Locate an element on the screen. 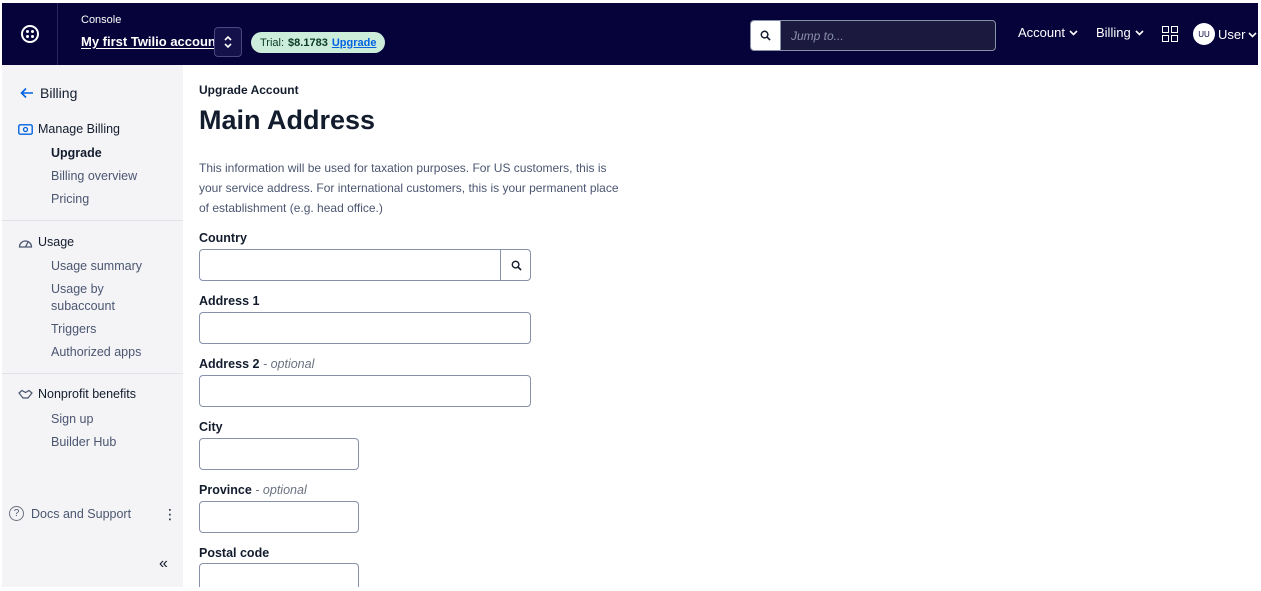 The image size is (1261, 591). address2-label-text: Address 2 is located at coordinates (229, 364).